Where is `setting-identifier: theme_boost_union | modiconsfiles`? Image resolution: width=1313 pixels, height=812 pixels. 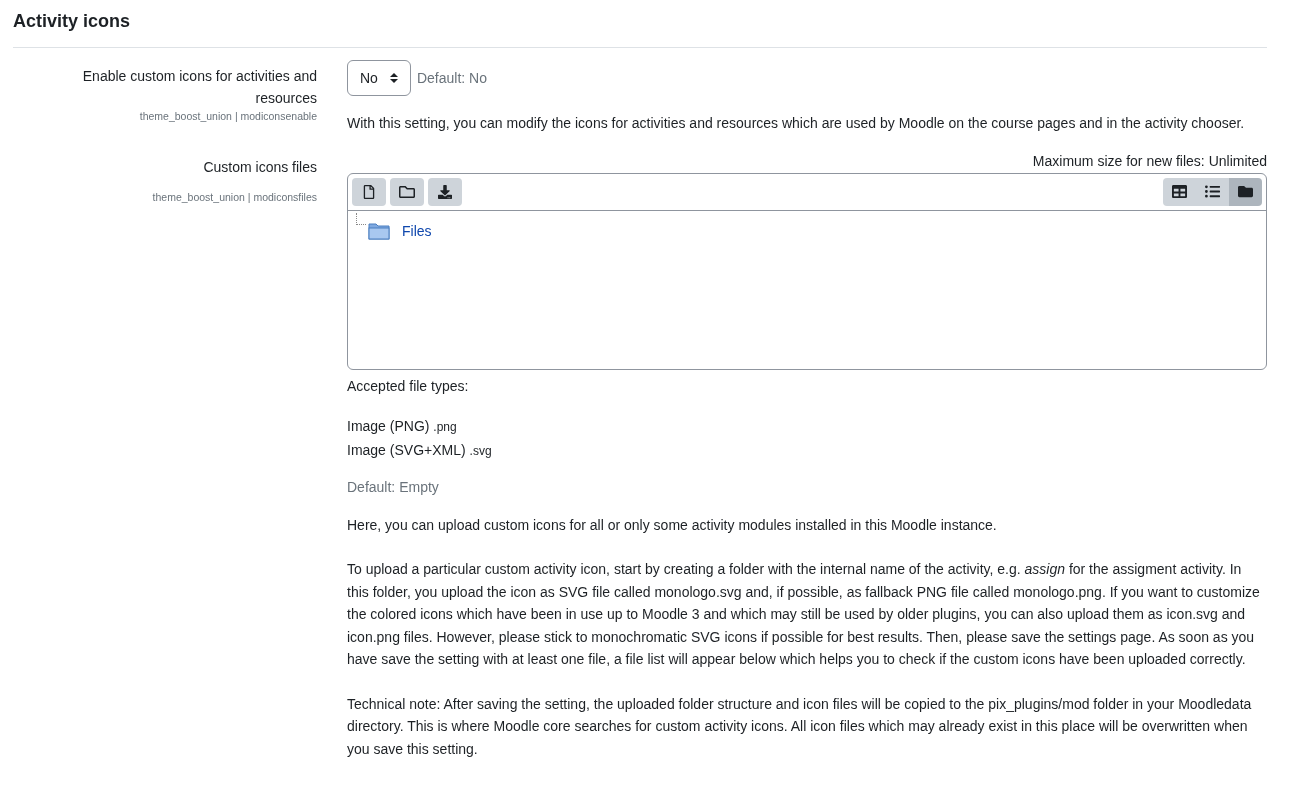 setting-identifier: theme_boost_union | modiconsfiles is located at coordinates (234, 197).